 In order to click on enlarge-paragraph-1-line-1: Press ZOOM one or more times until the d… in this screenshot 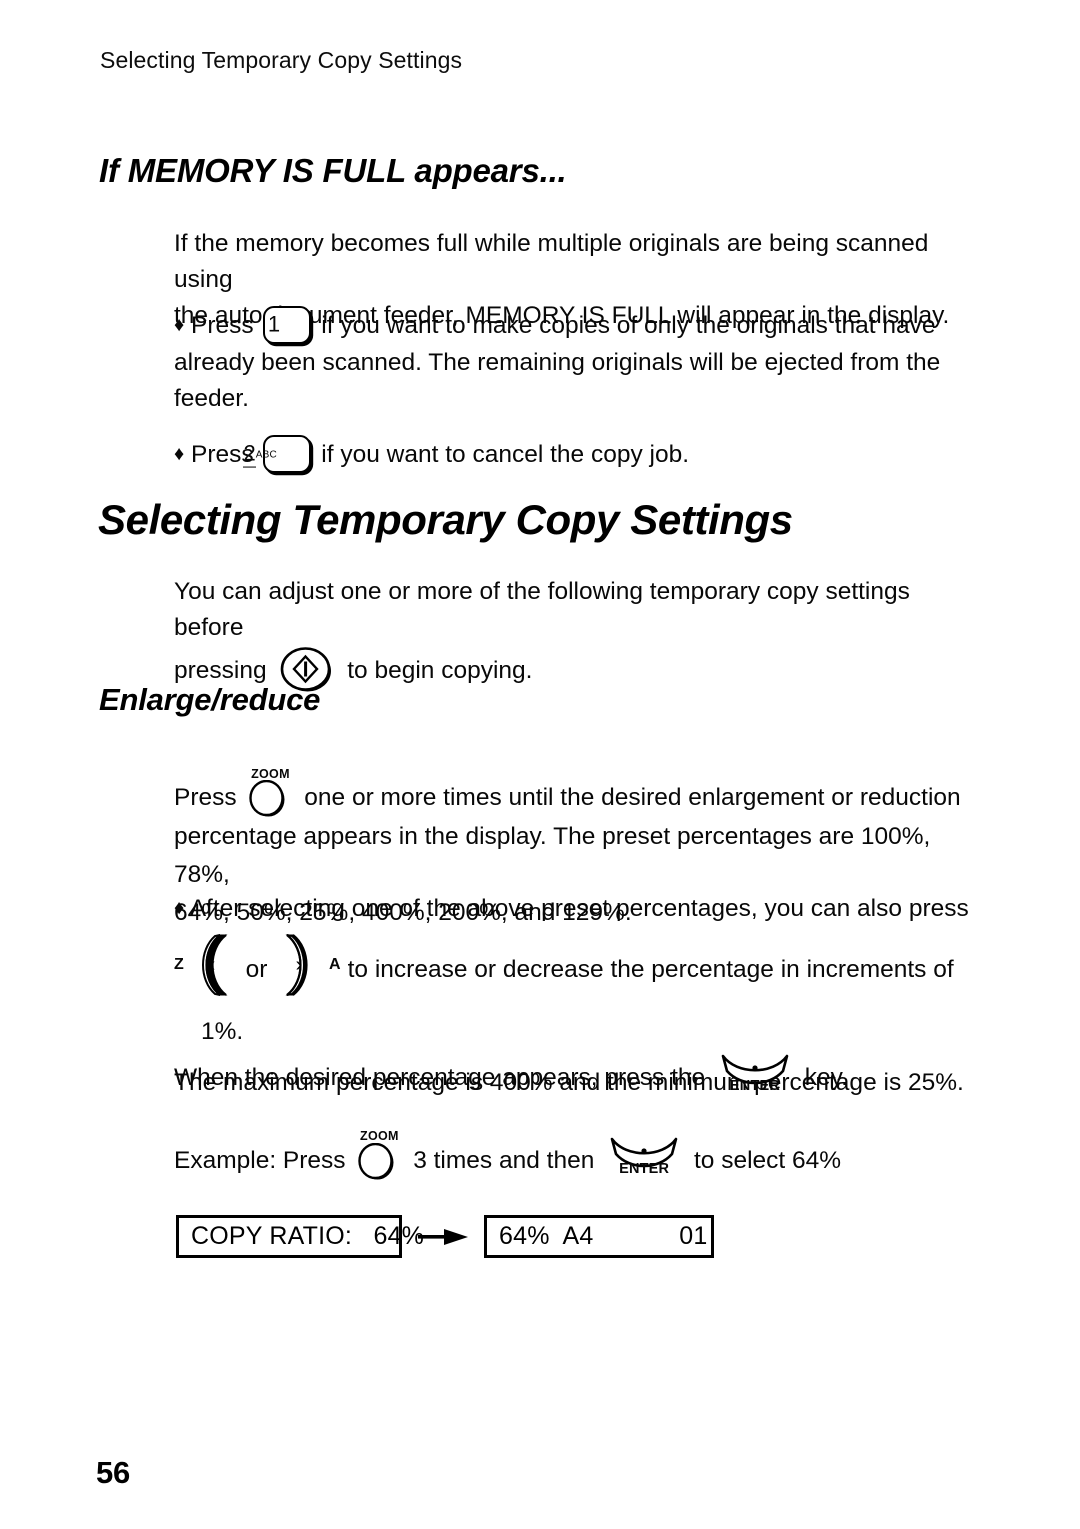, I will do `click(569, 792)`.